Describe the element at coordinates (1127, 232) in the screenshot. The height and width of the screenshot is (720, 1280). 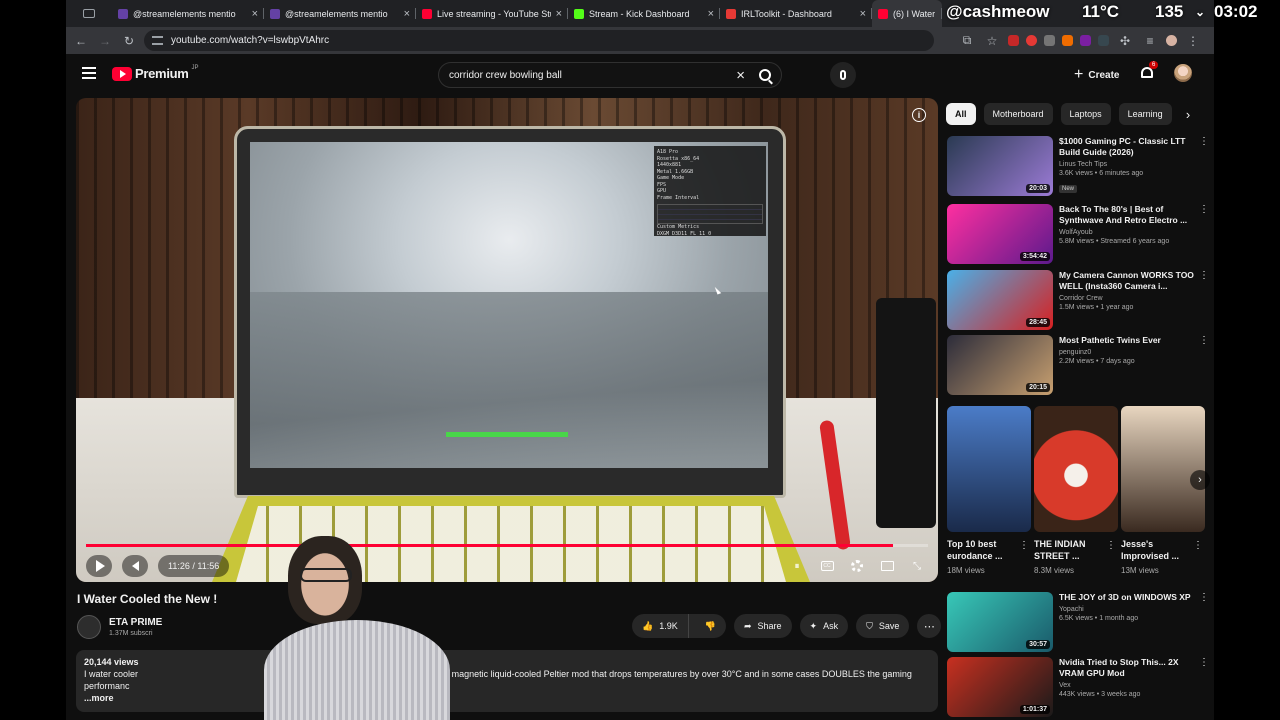
I see `rec-channel: WolfAyoub` at that location.